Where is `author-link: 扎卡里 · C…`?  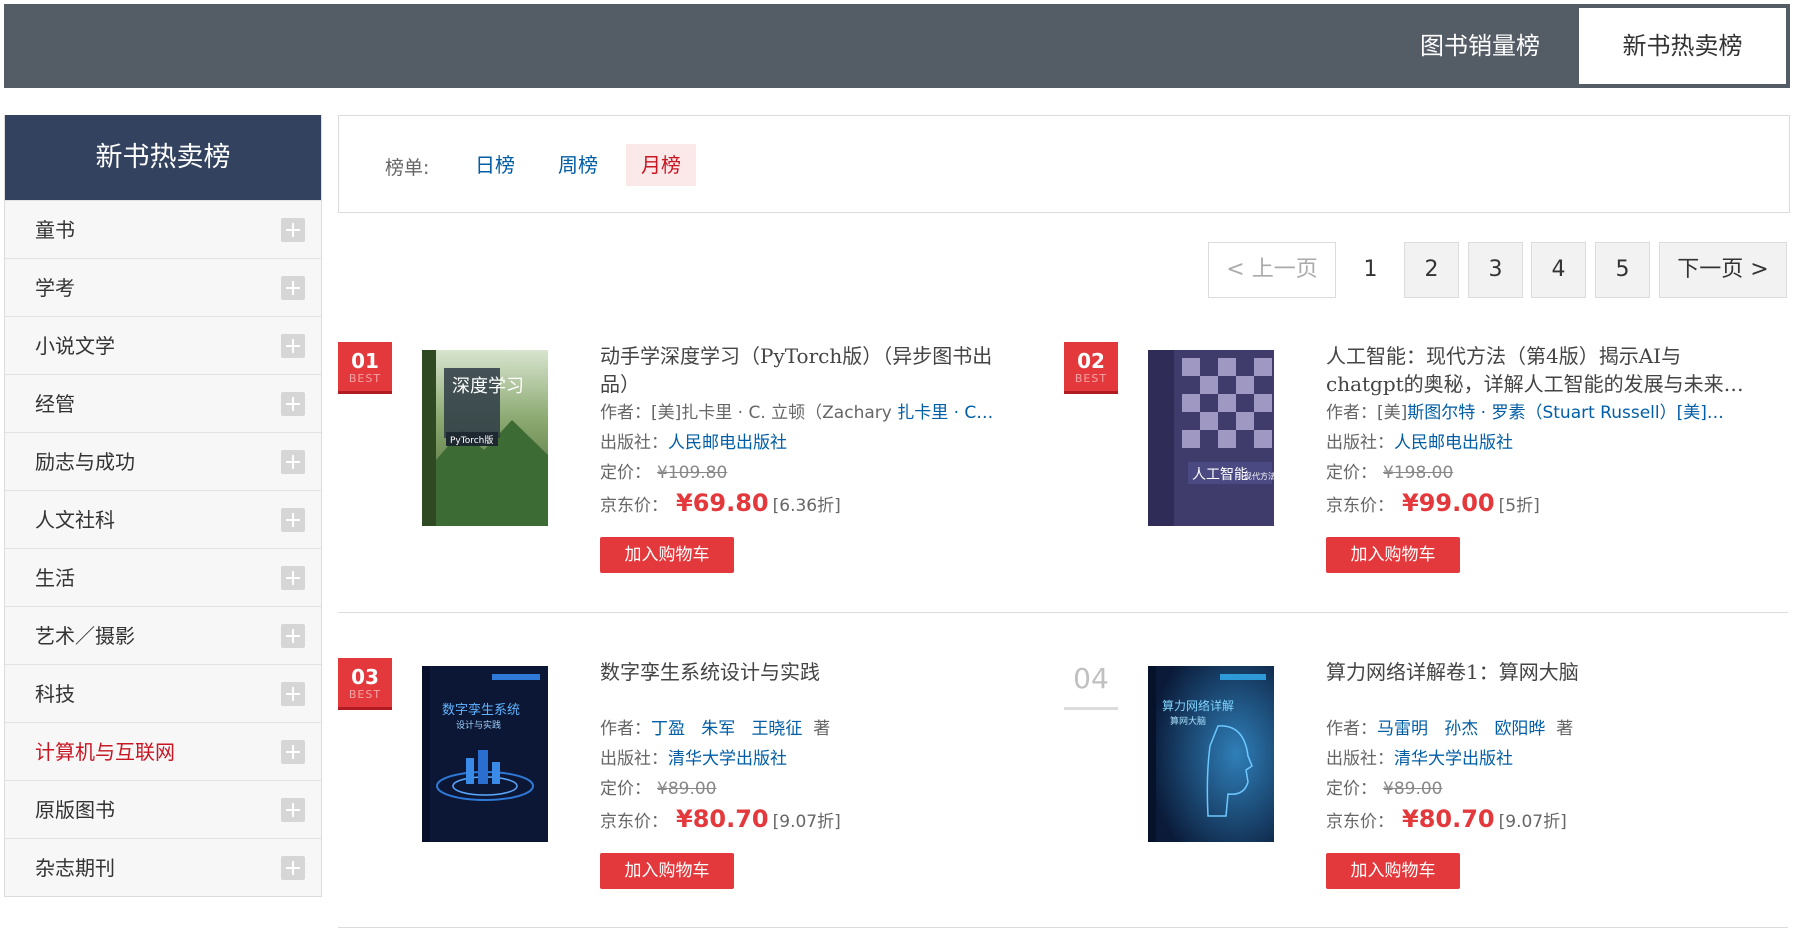 author-link: 扎卡里 · C… is located at coordinates (945, 413).